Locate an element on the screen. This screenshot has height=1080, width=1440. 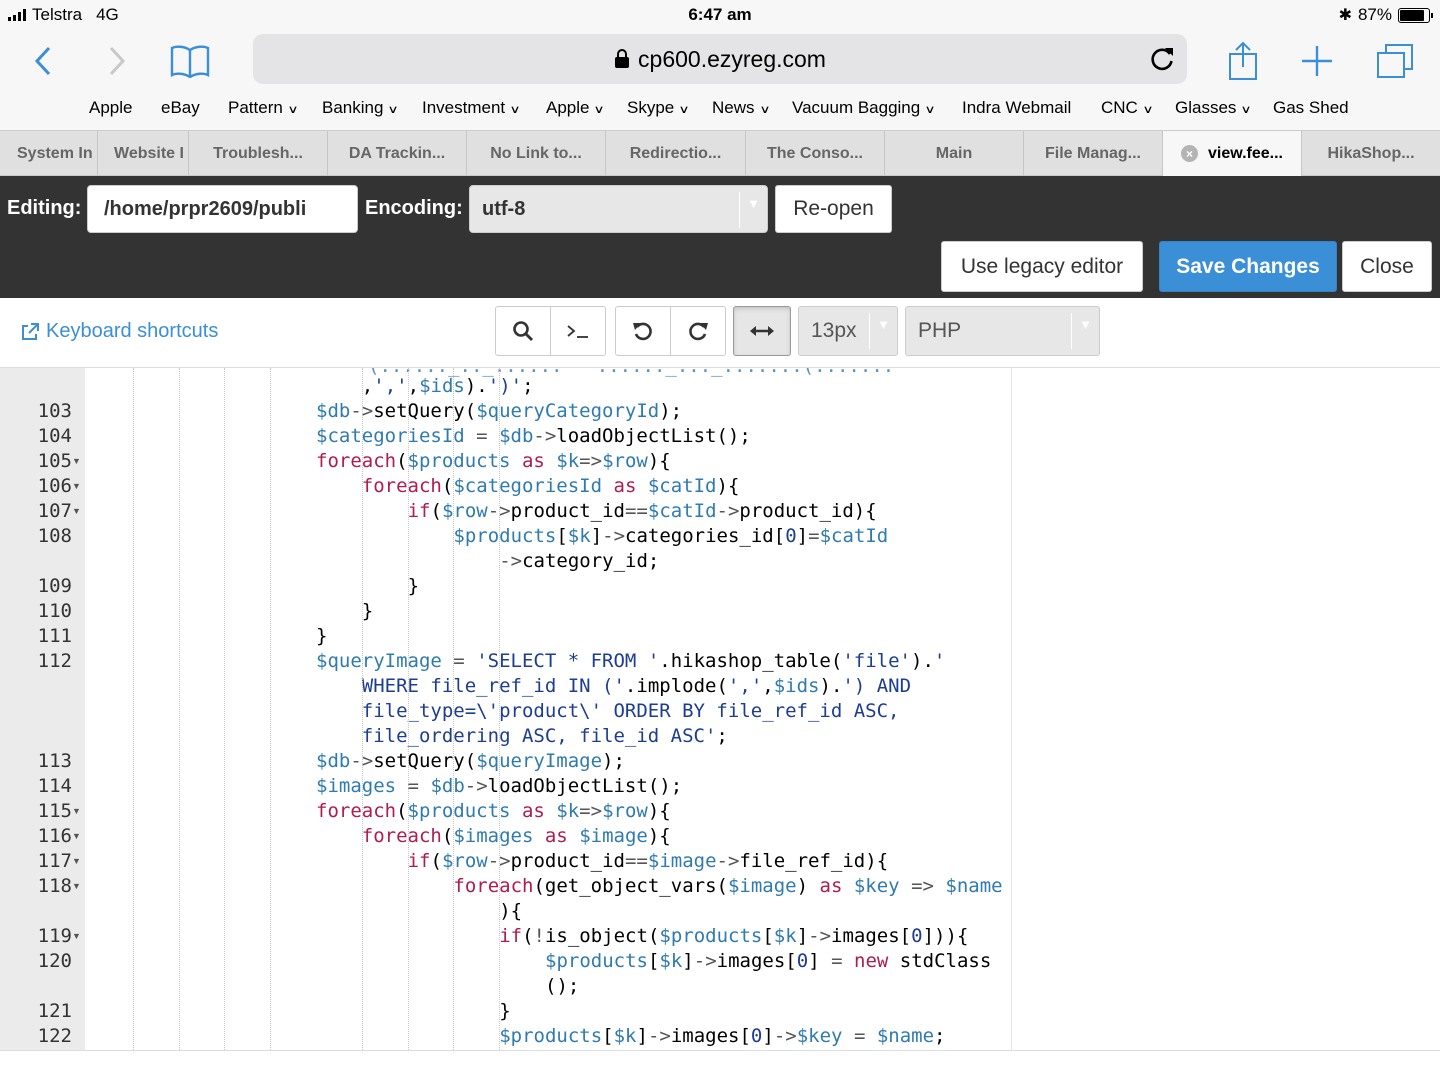
tab-label: Main is located at coordinates (954, 153).